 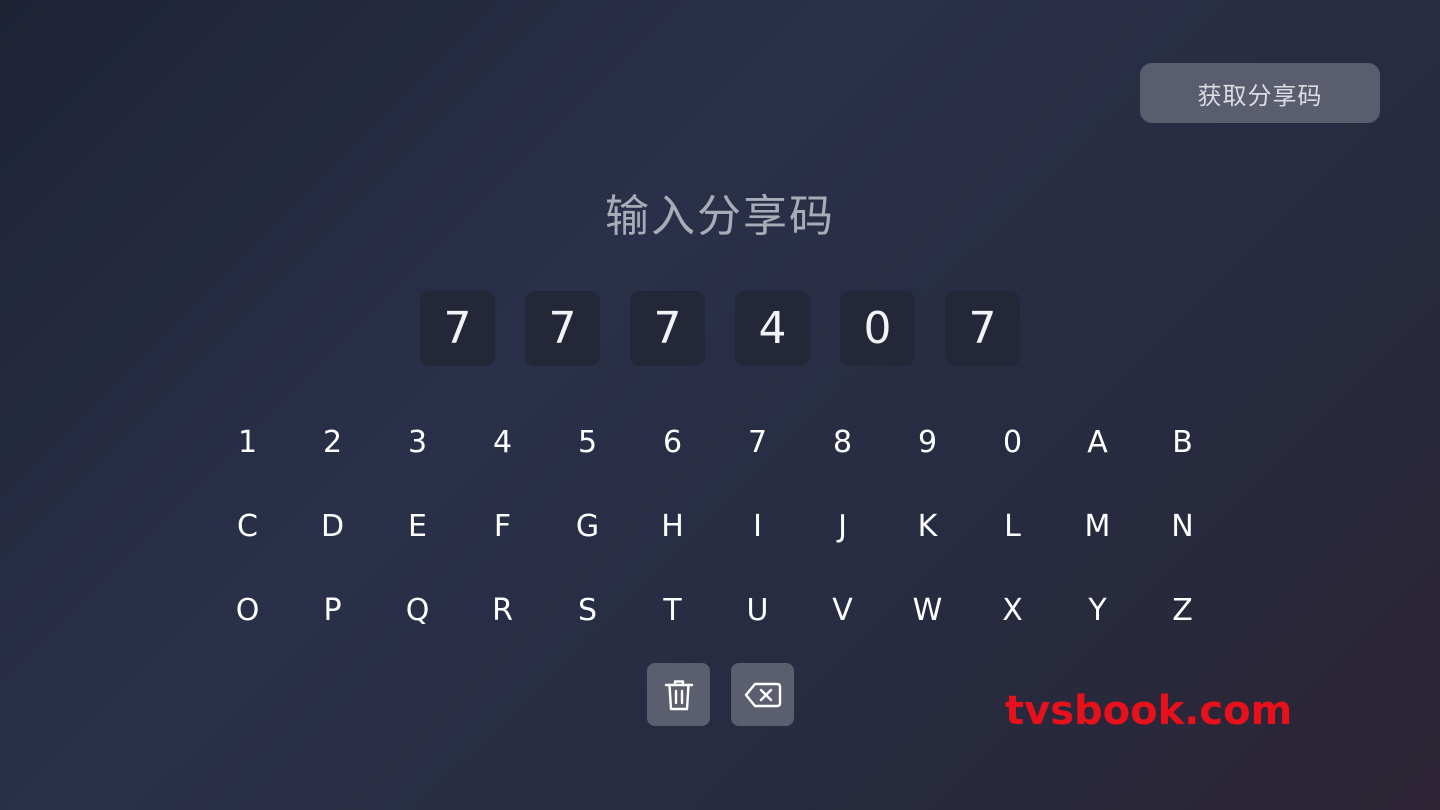 I want to click on key: P, so click(x=332, y=610).